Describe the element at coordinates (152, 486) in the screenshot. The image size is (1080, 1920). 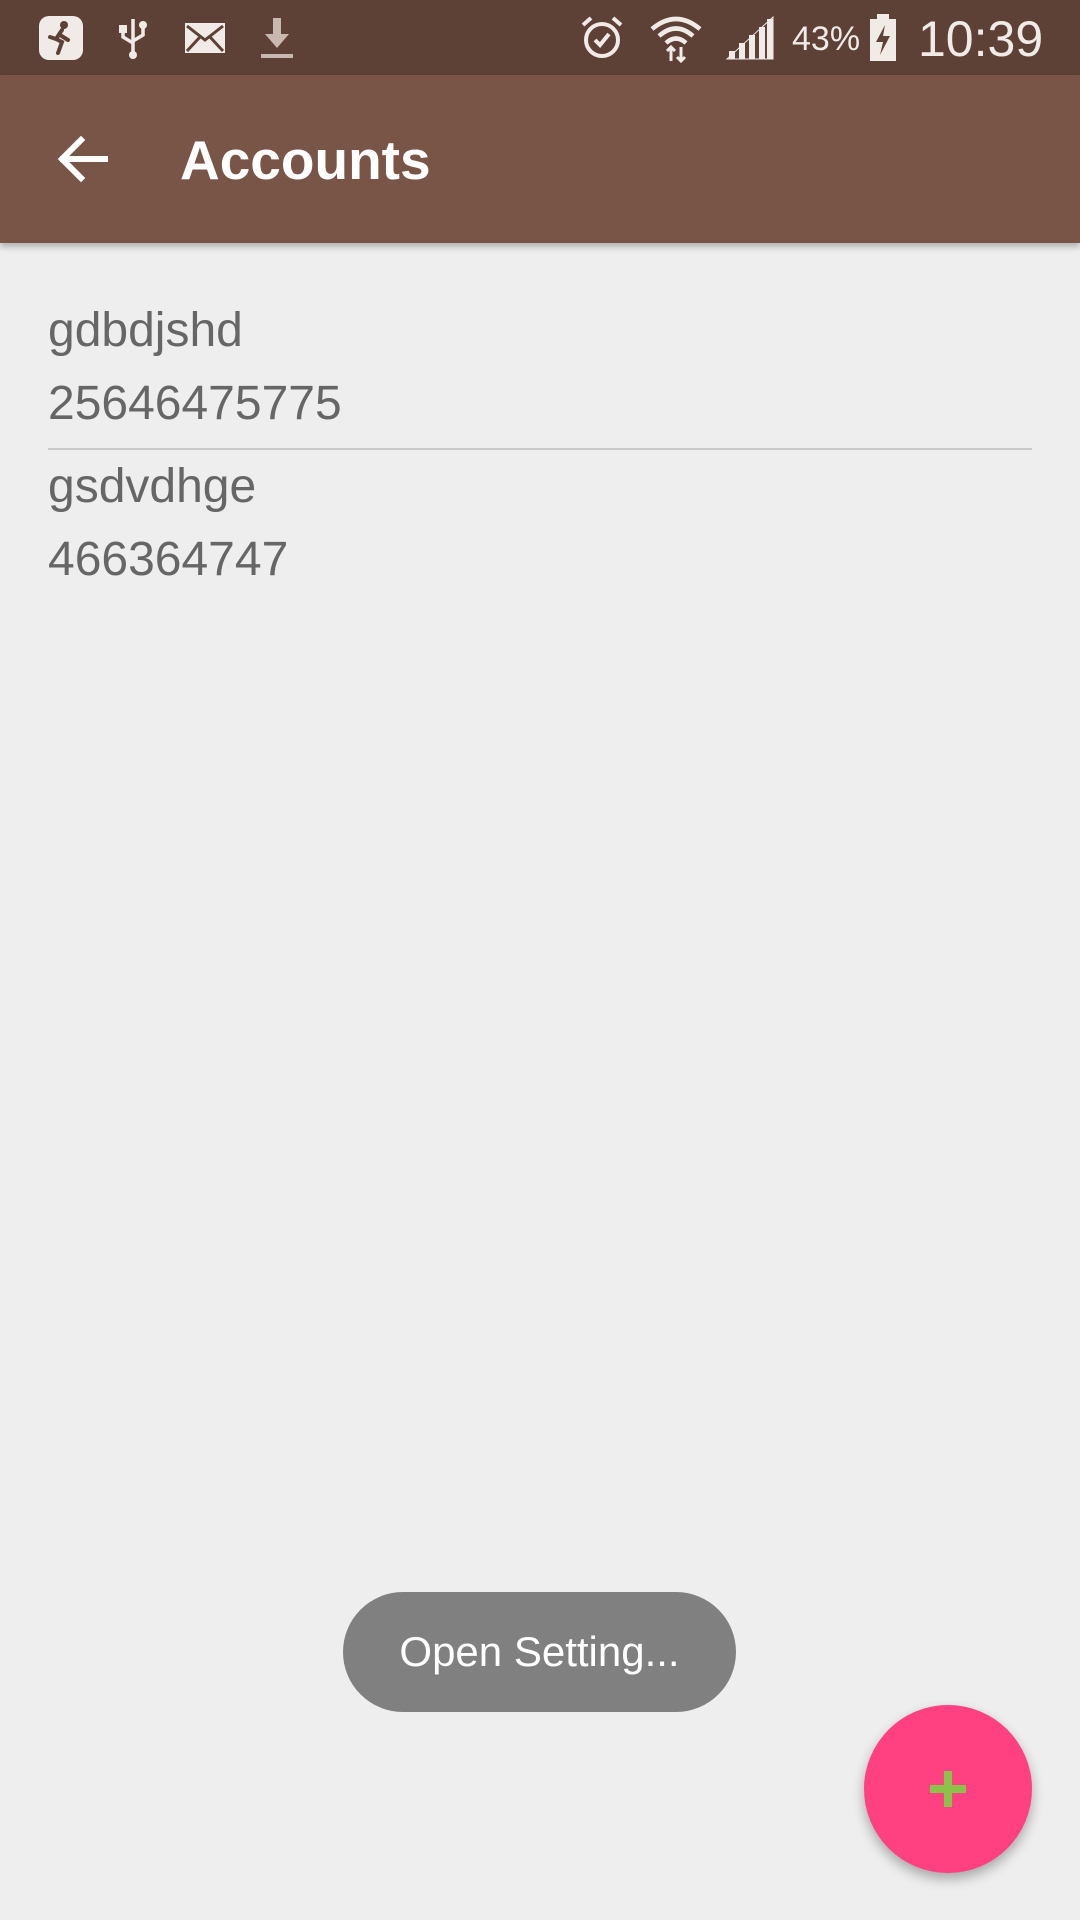
I see `account-name: gsdvdhge` at that location.